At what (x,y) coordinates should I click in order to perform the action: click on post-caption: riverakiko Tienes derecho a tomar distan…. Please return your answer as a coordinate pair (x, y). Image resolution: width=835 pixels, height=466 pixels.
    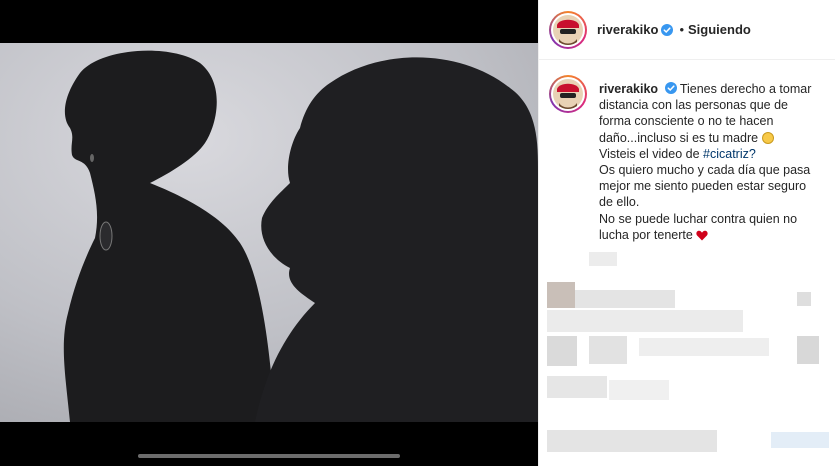
    Looking at the image, I should click on (689, 159).